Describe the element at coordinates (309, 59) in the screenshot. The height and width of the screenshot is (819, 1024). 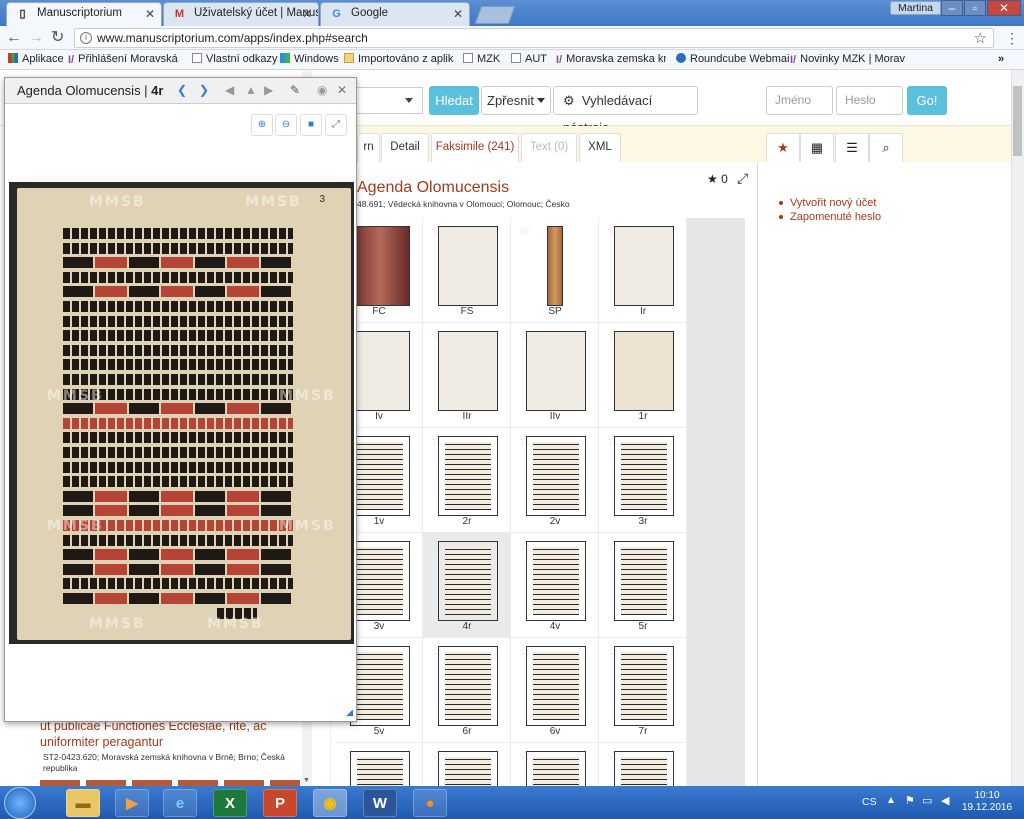
I see `bookmark-item: Windows` at that location.